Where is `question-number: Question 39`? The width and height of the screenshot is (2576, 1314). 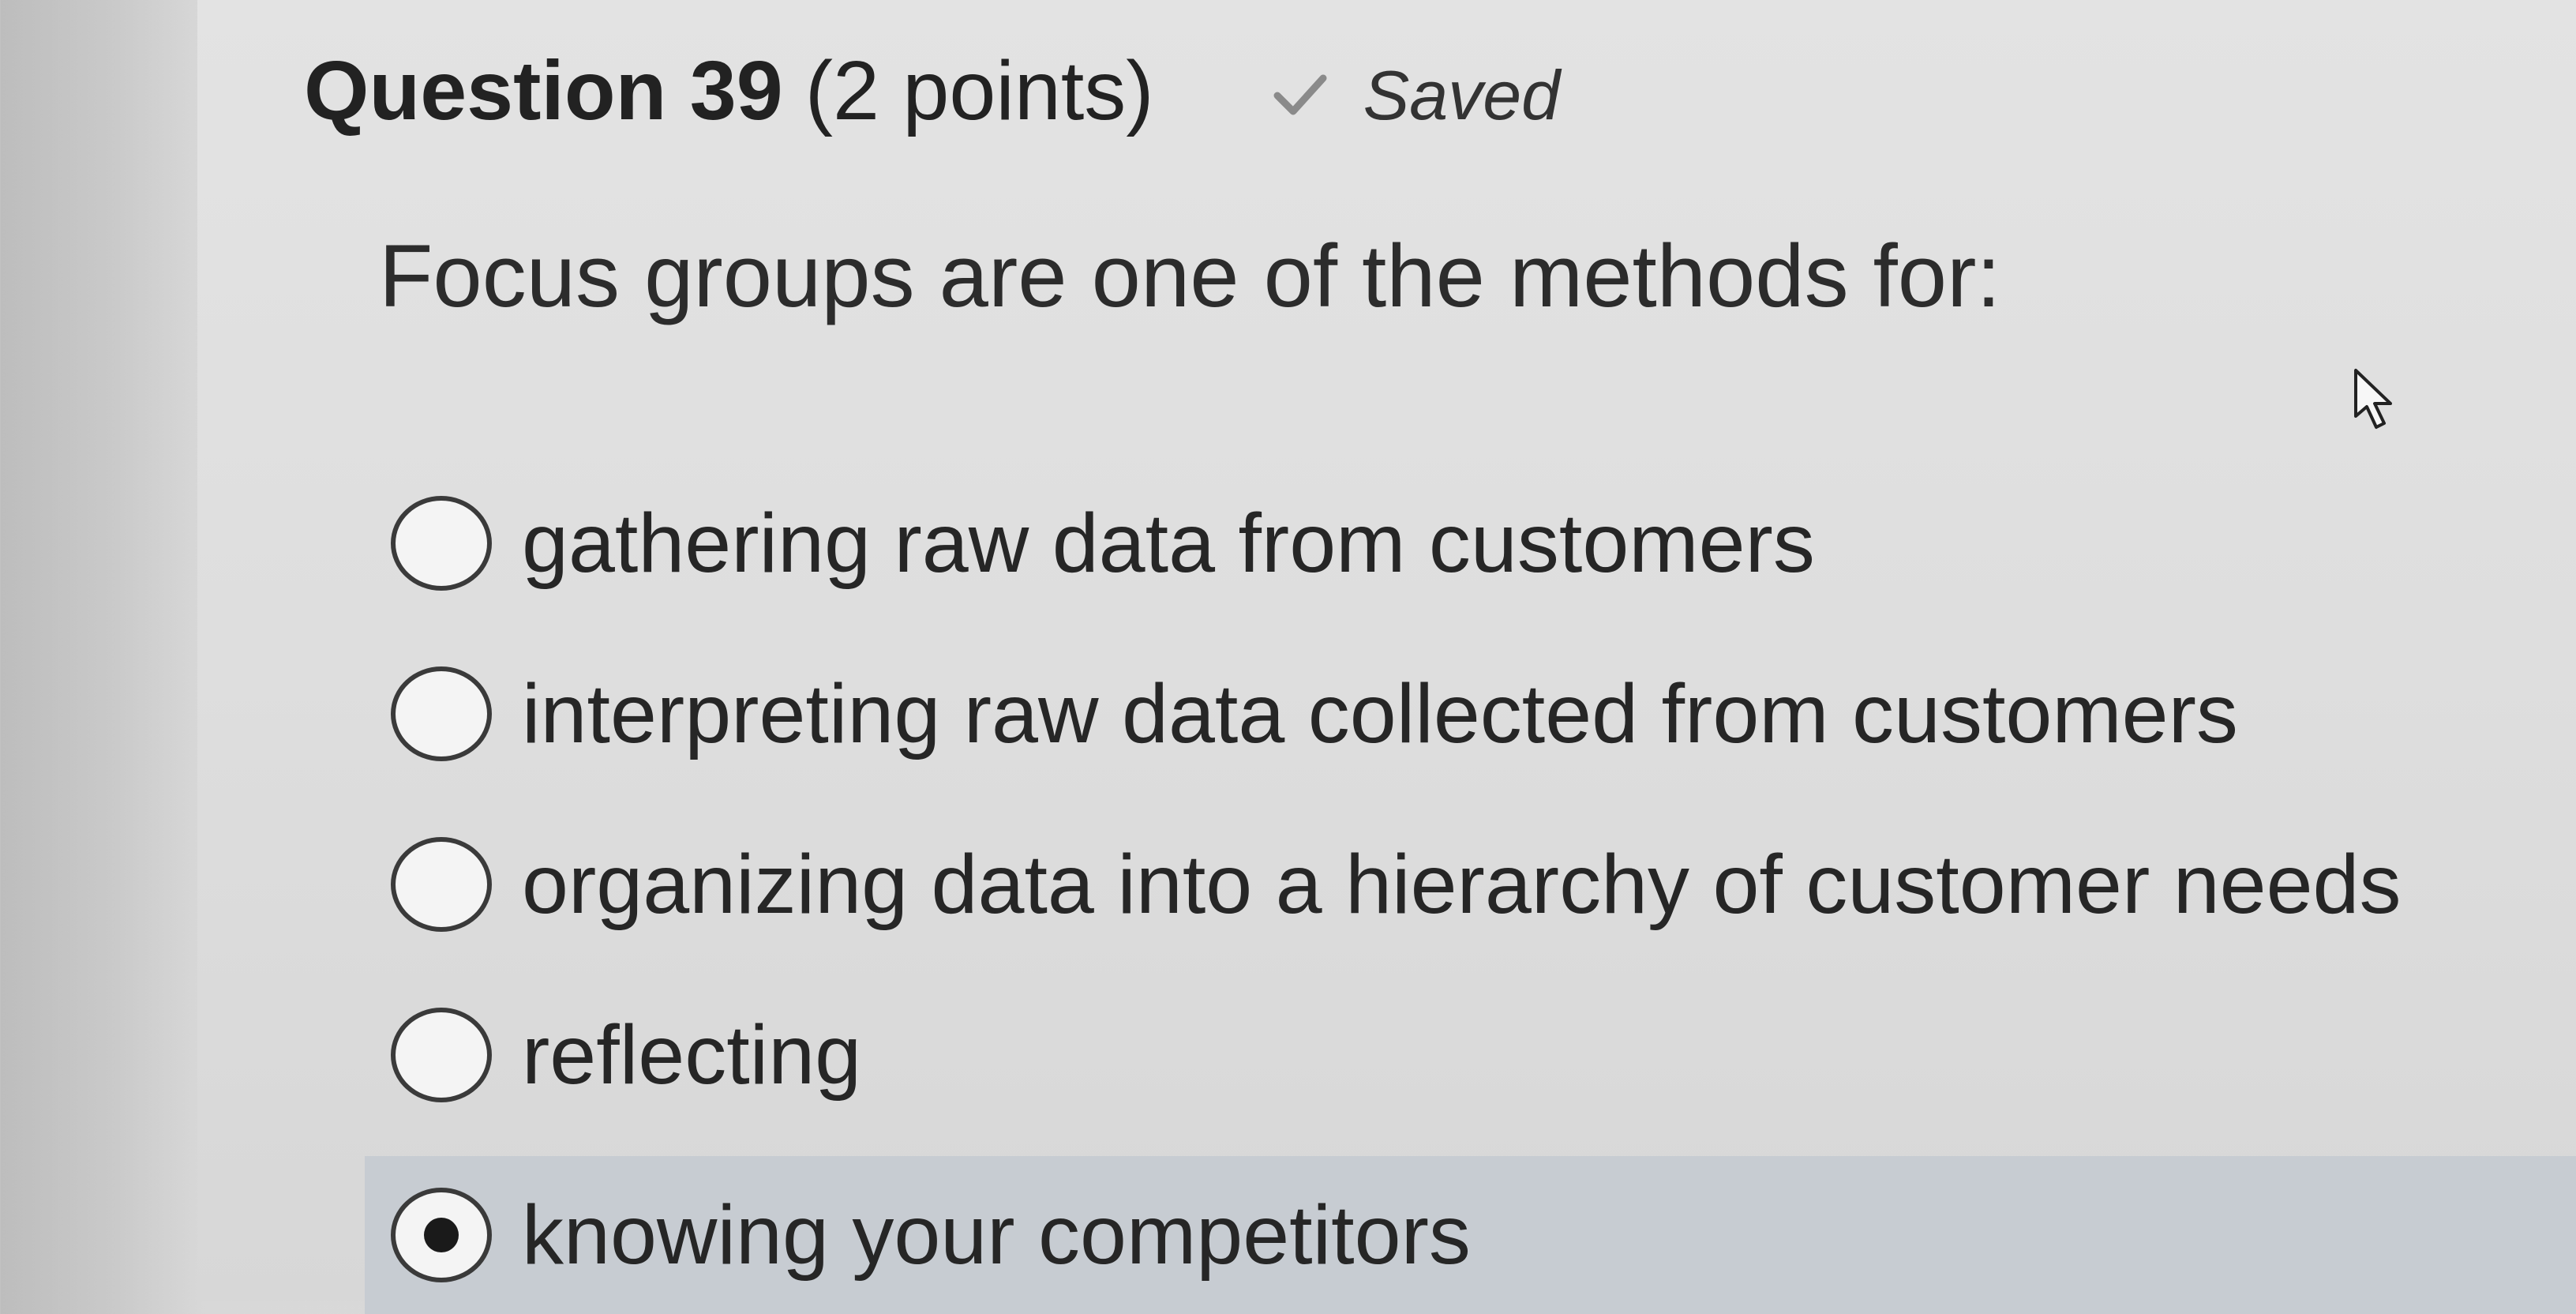
question-number: Question 39 is located at coordinates (543, 90).